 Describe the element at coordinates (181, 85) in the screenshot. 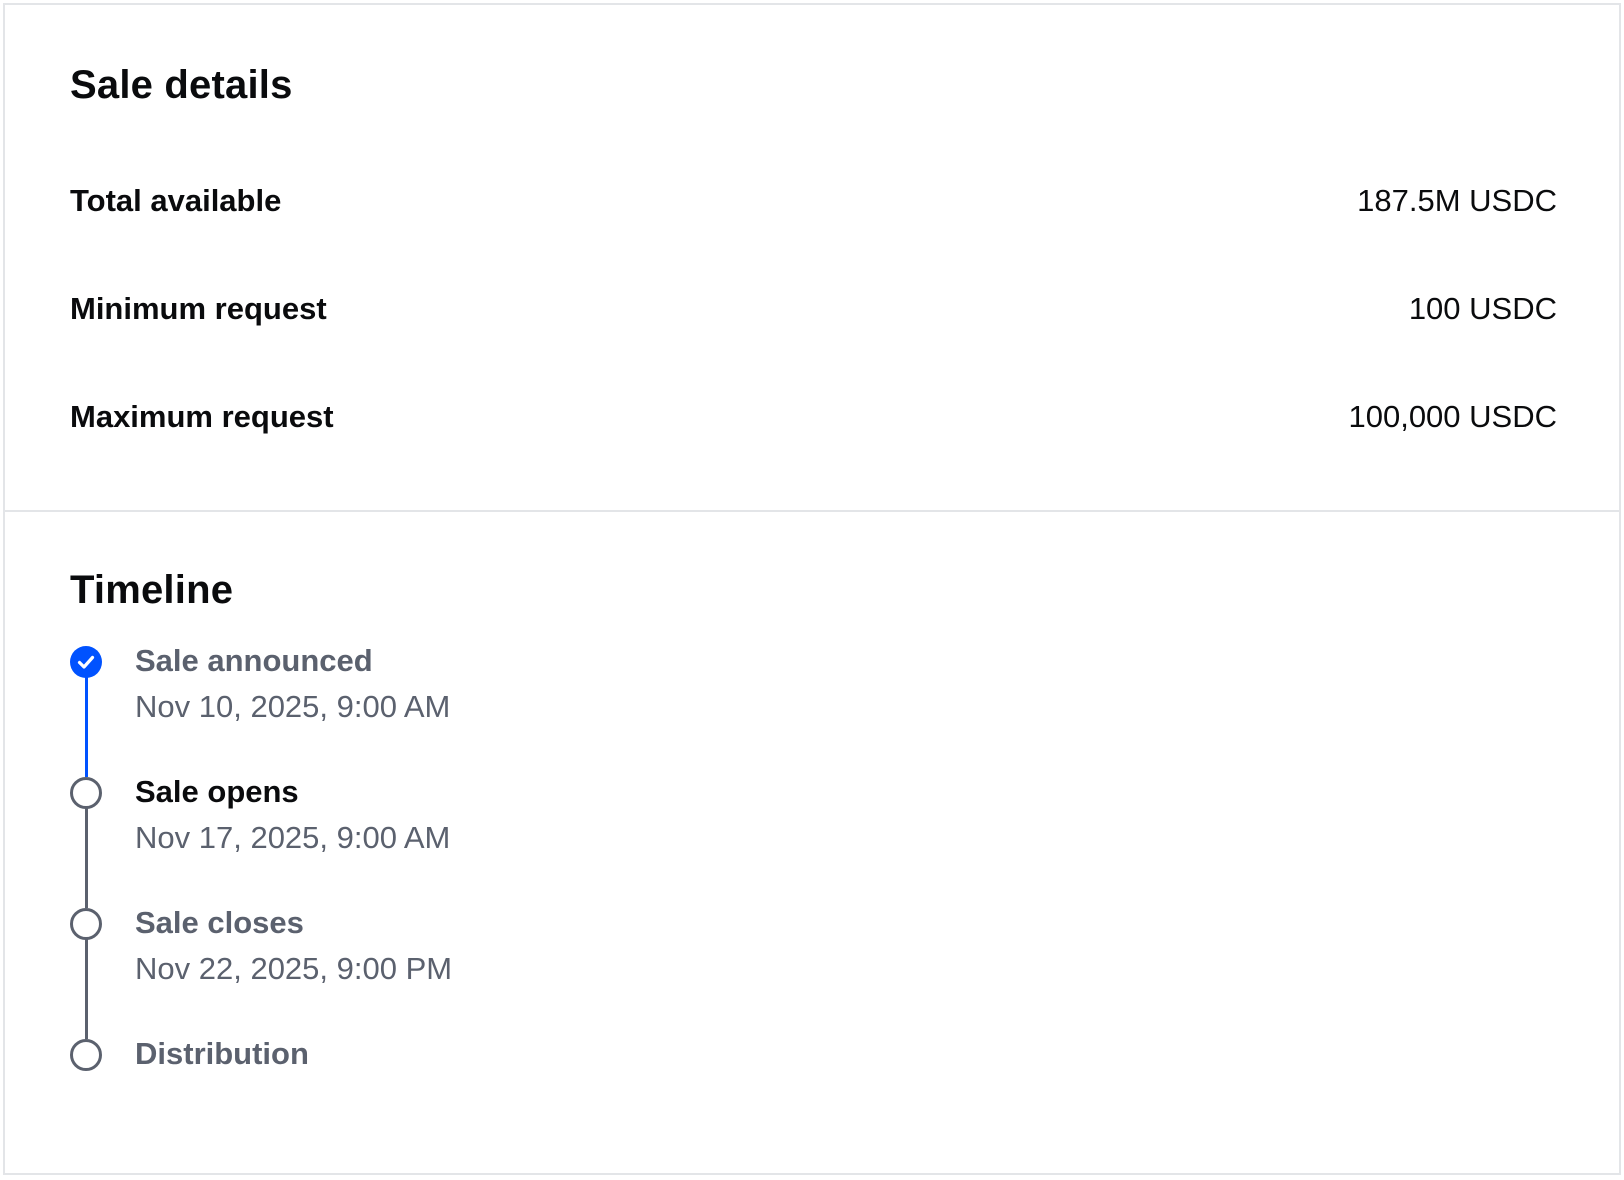

I see `sale-details-title: Sale details` at that location.